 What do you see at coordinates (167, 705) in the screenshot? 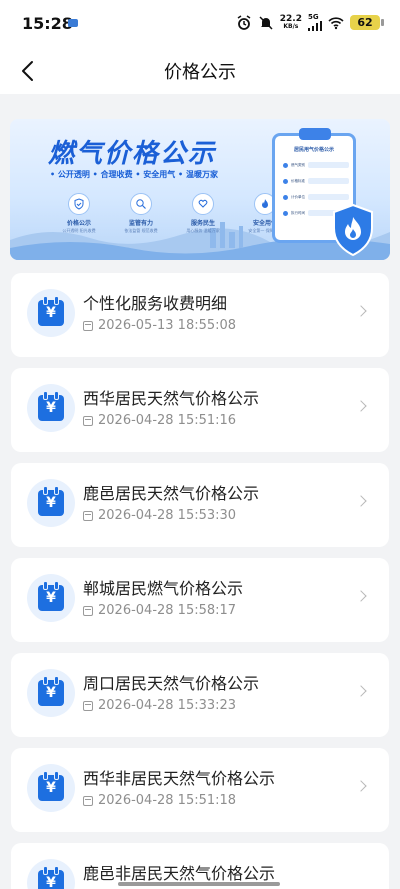
I see `list-item-time: 2026-04-28 15:33:23` at bounding box center [167, 705].